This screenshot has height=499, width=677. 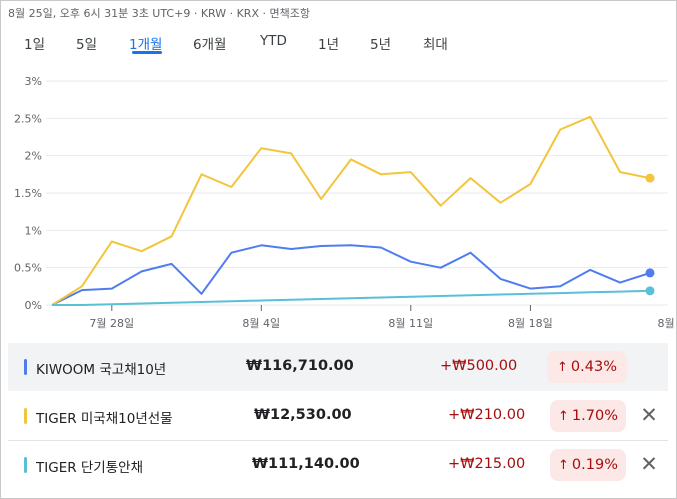 I want to click on price-change: +₩215.00, so click(x=487, y=464).